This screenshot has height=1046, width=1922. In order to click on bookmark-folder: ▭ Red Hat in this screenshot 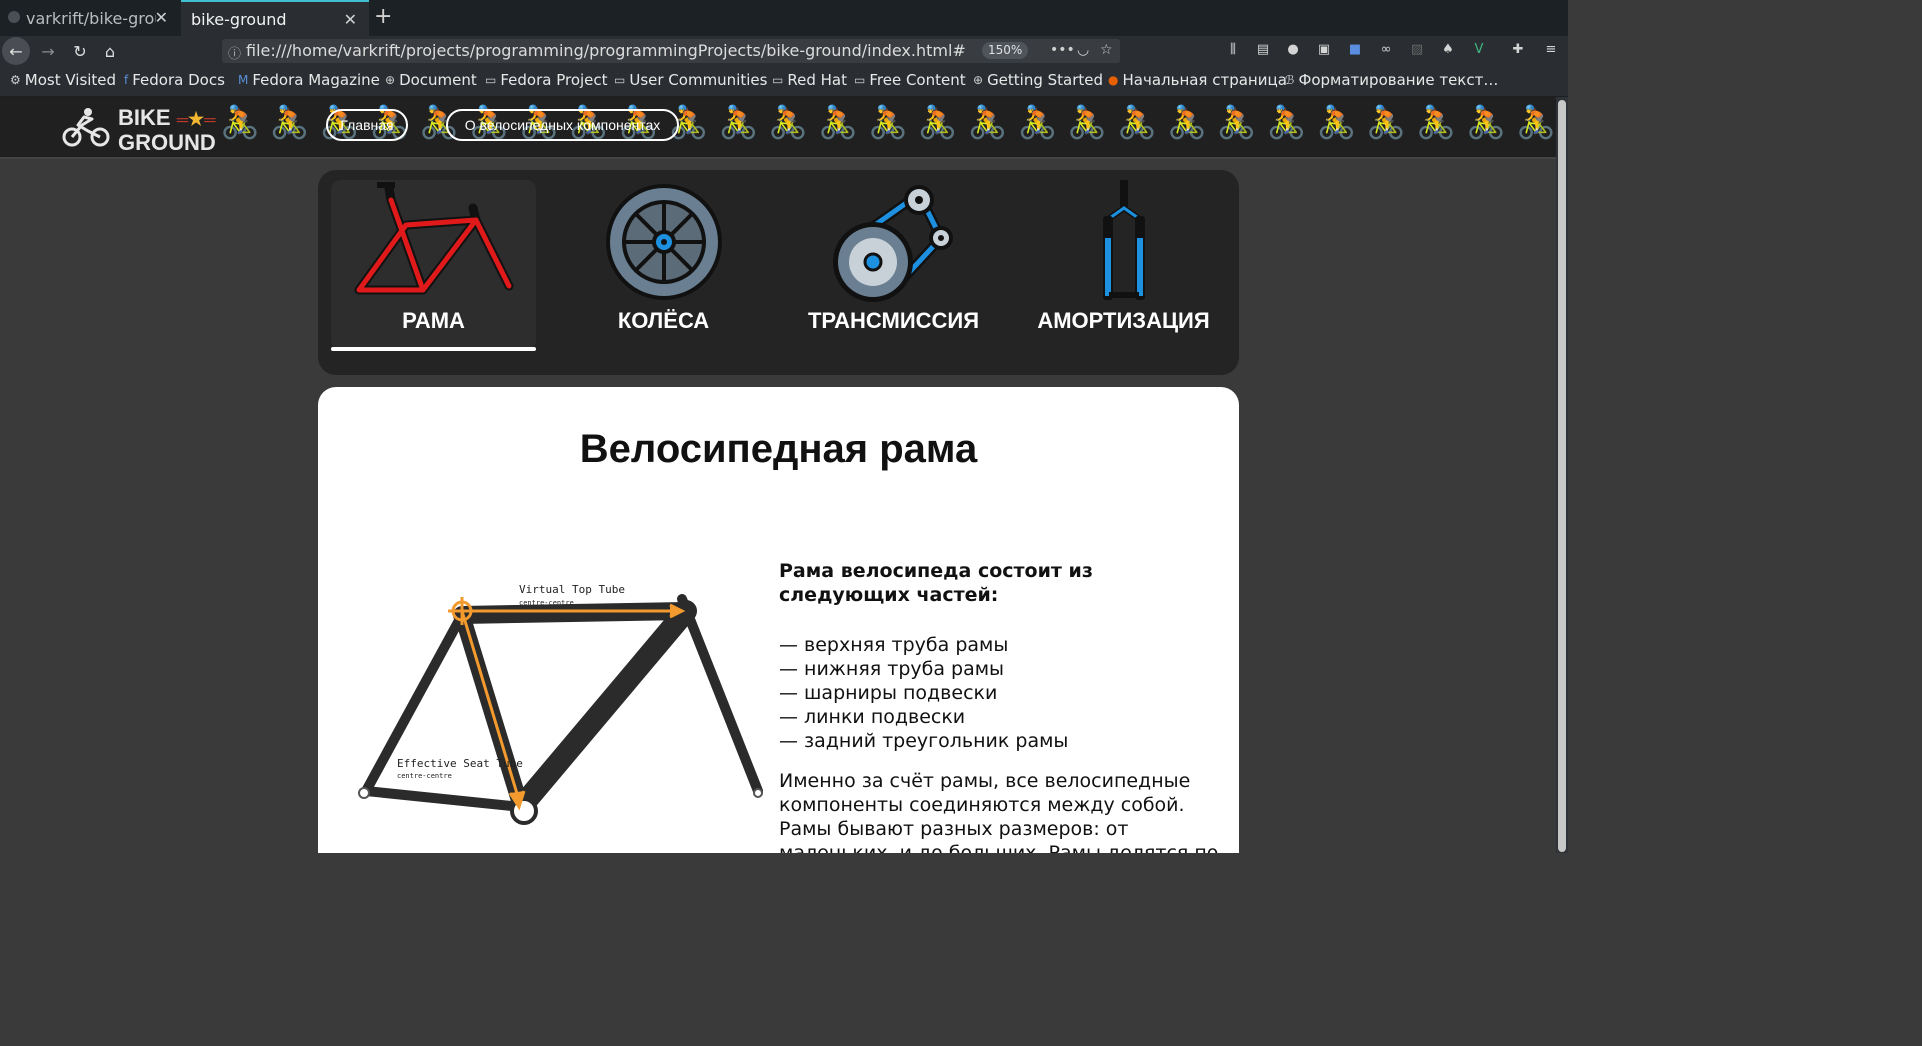, I will do `click(809, 80)`.